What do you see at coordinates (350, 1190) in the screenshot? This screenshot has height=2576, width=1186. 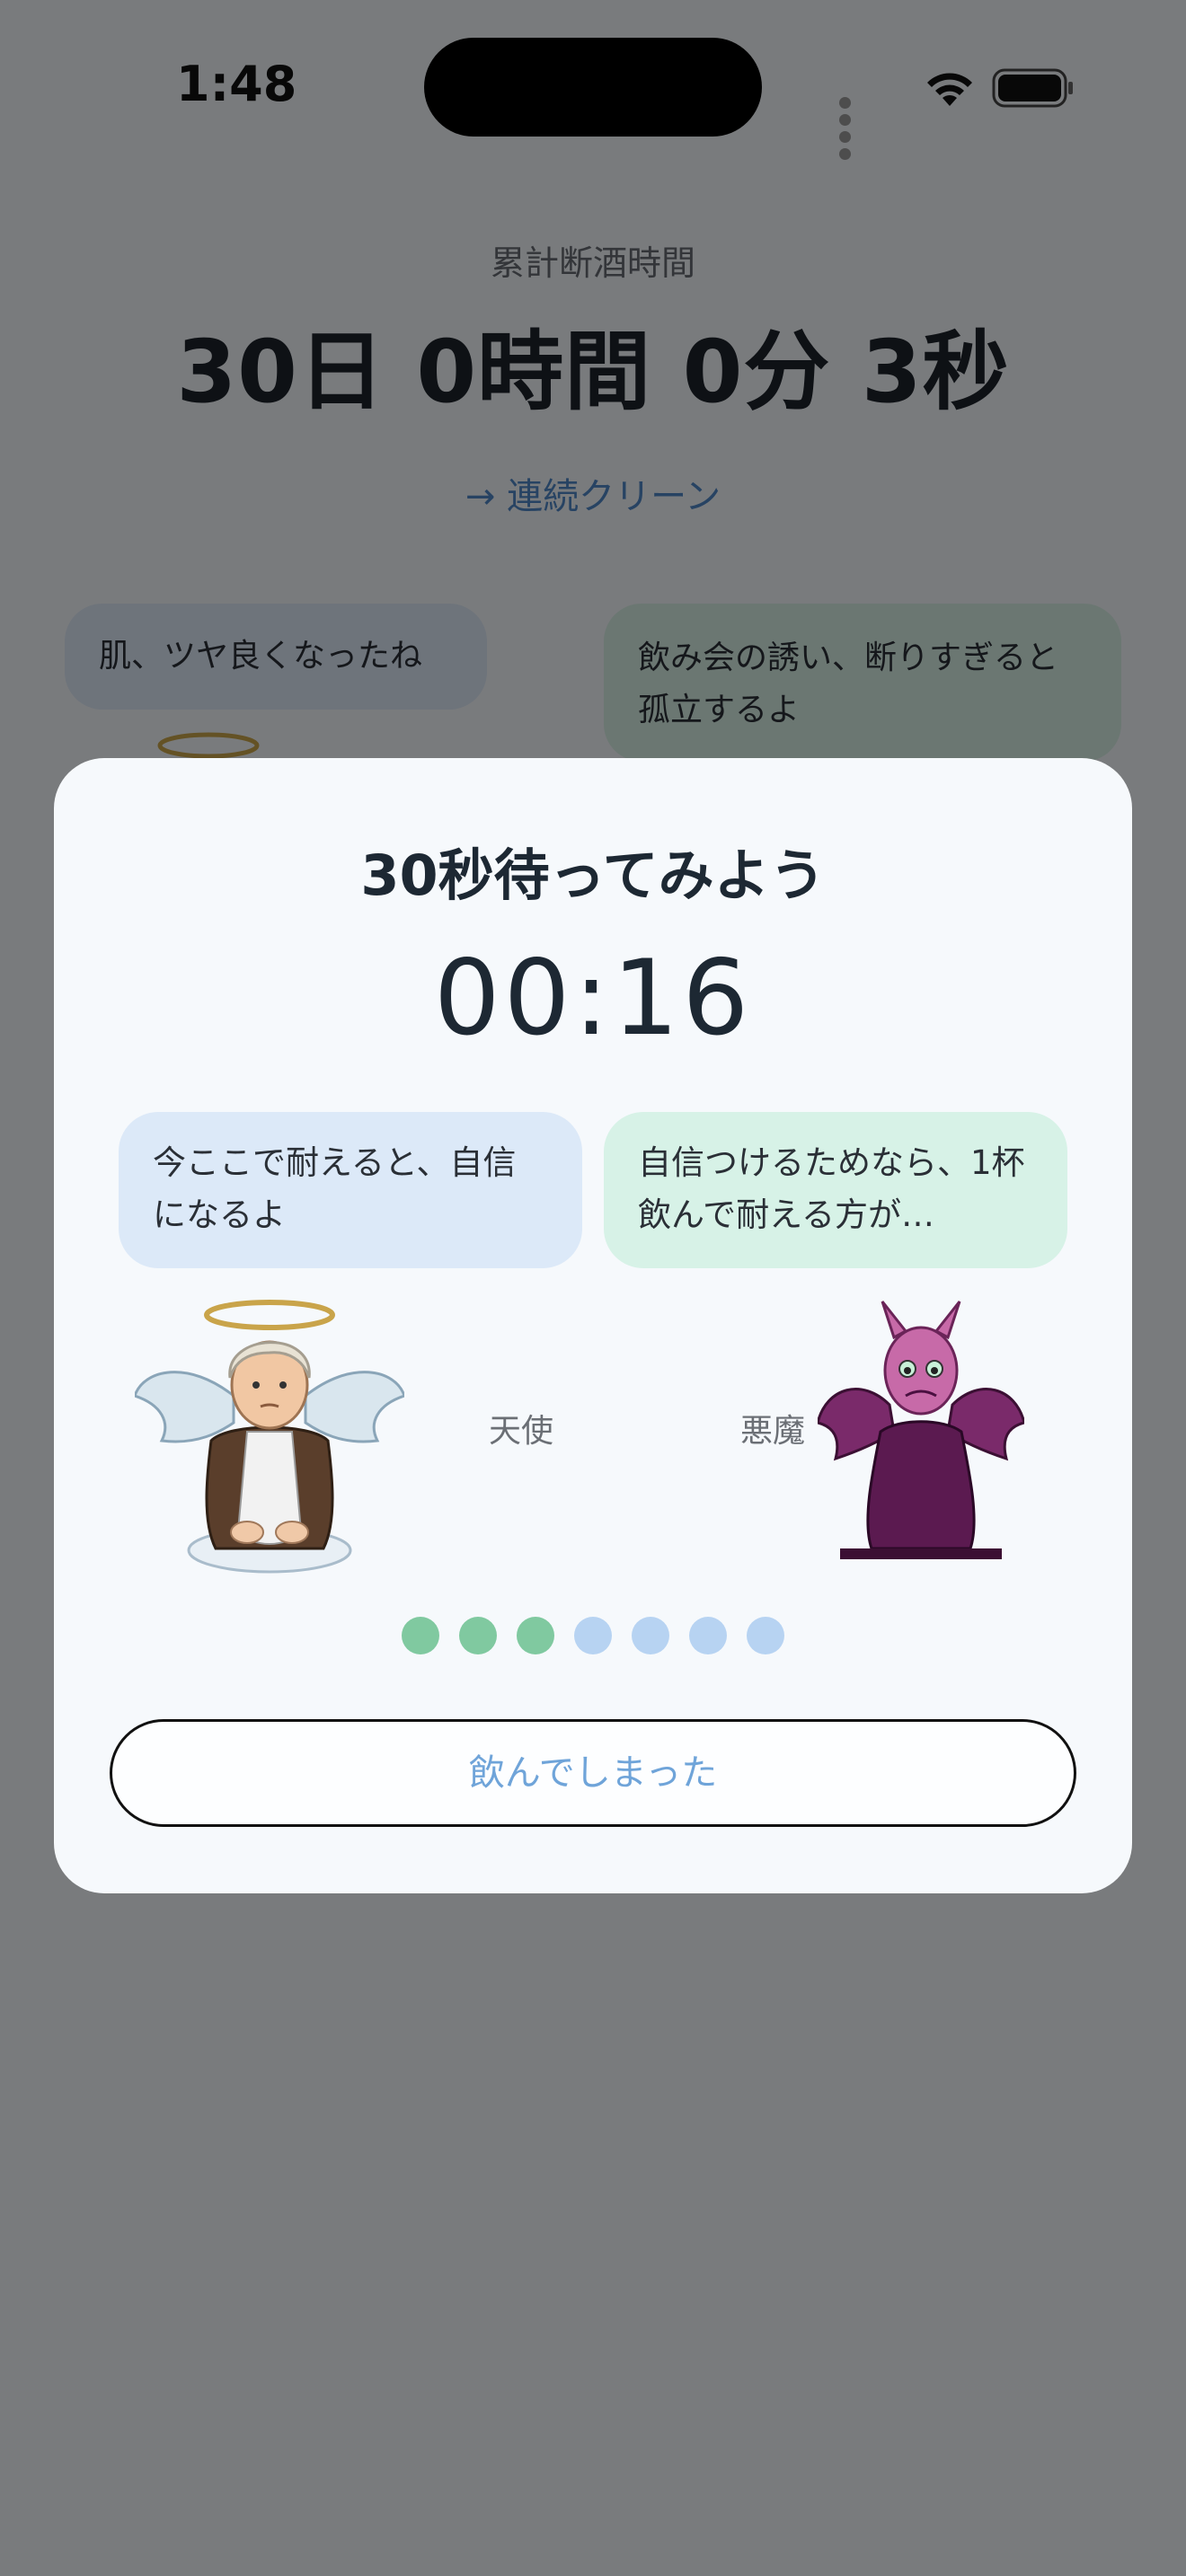 I see `angel-message-bubble: 今ここで耐えると、自信になるよ` at bounding box center [350, 1190].